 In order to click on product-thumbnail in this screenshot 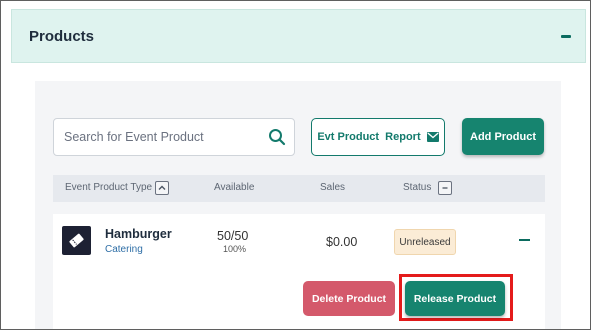, I will do `click(76, 240)`.